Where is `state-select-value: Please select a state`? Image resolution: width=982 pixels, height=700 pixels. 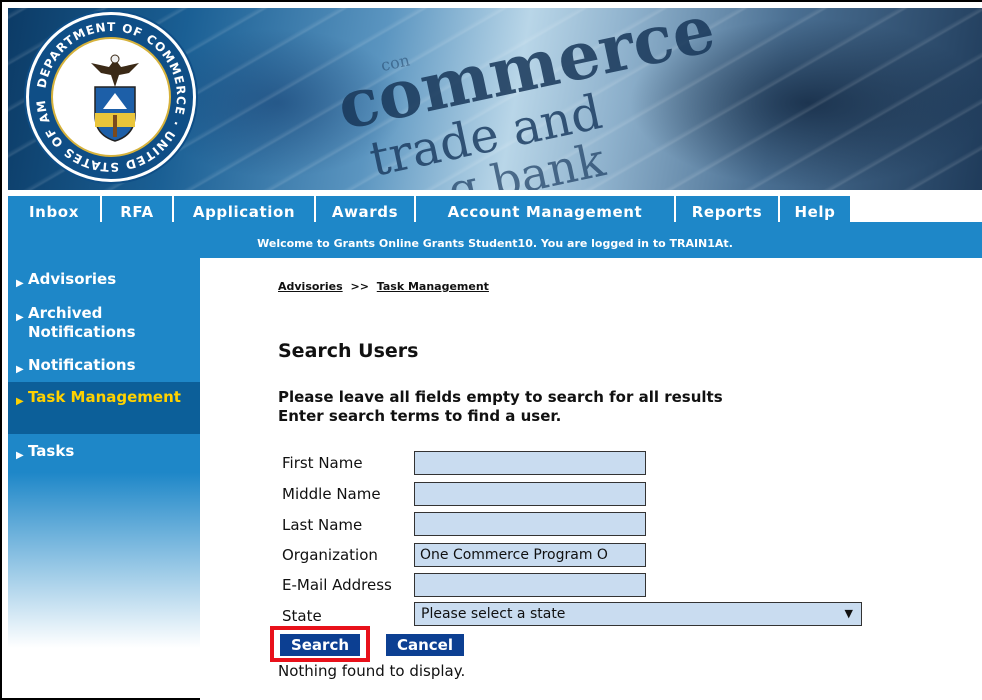 state-select-value: Please select a state is located at coordinates (493, 614).